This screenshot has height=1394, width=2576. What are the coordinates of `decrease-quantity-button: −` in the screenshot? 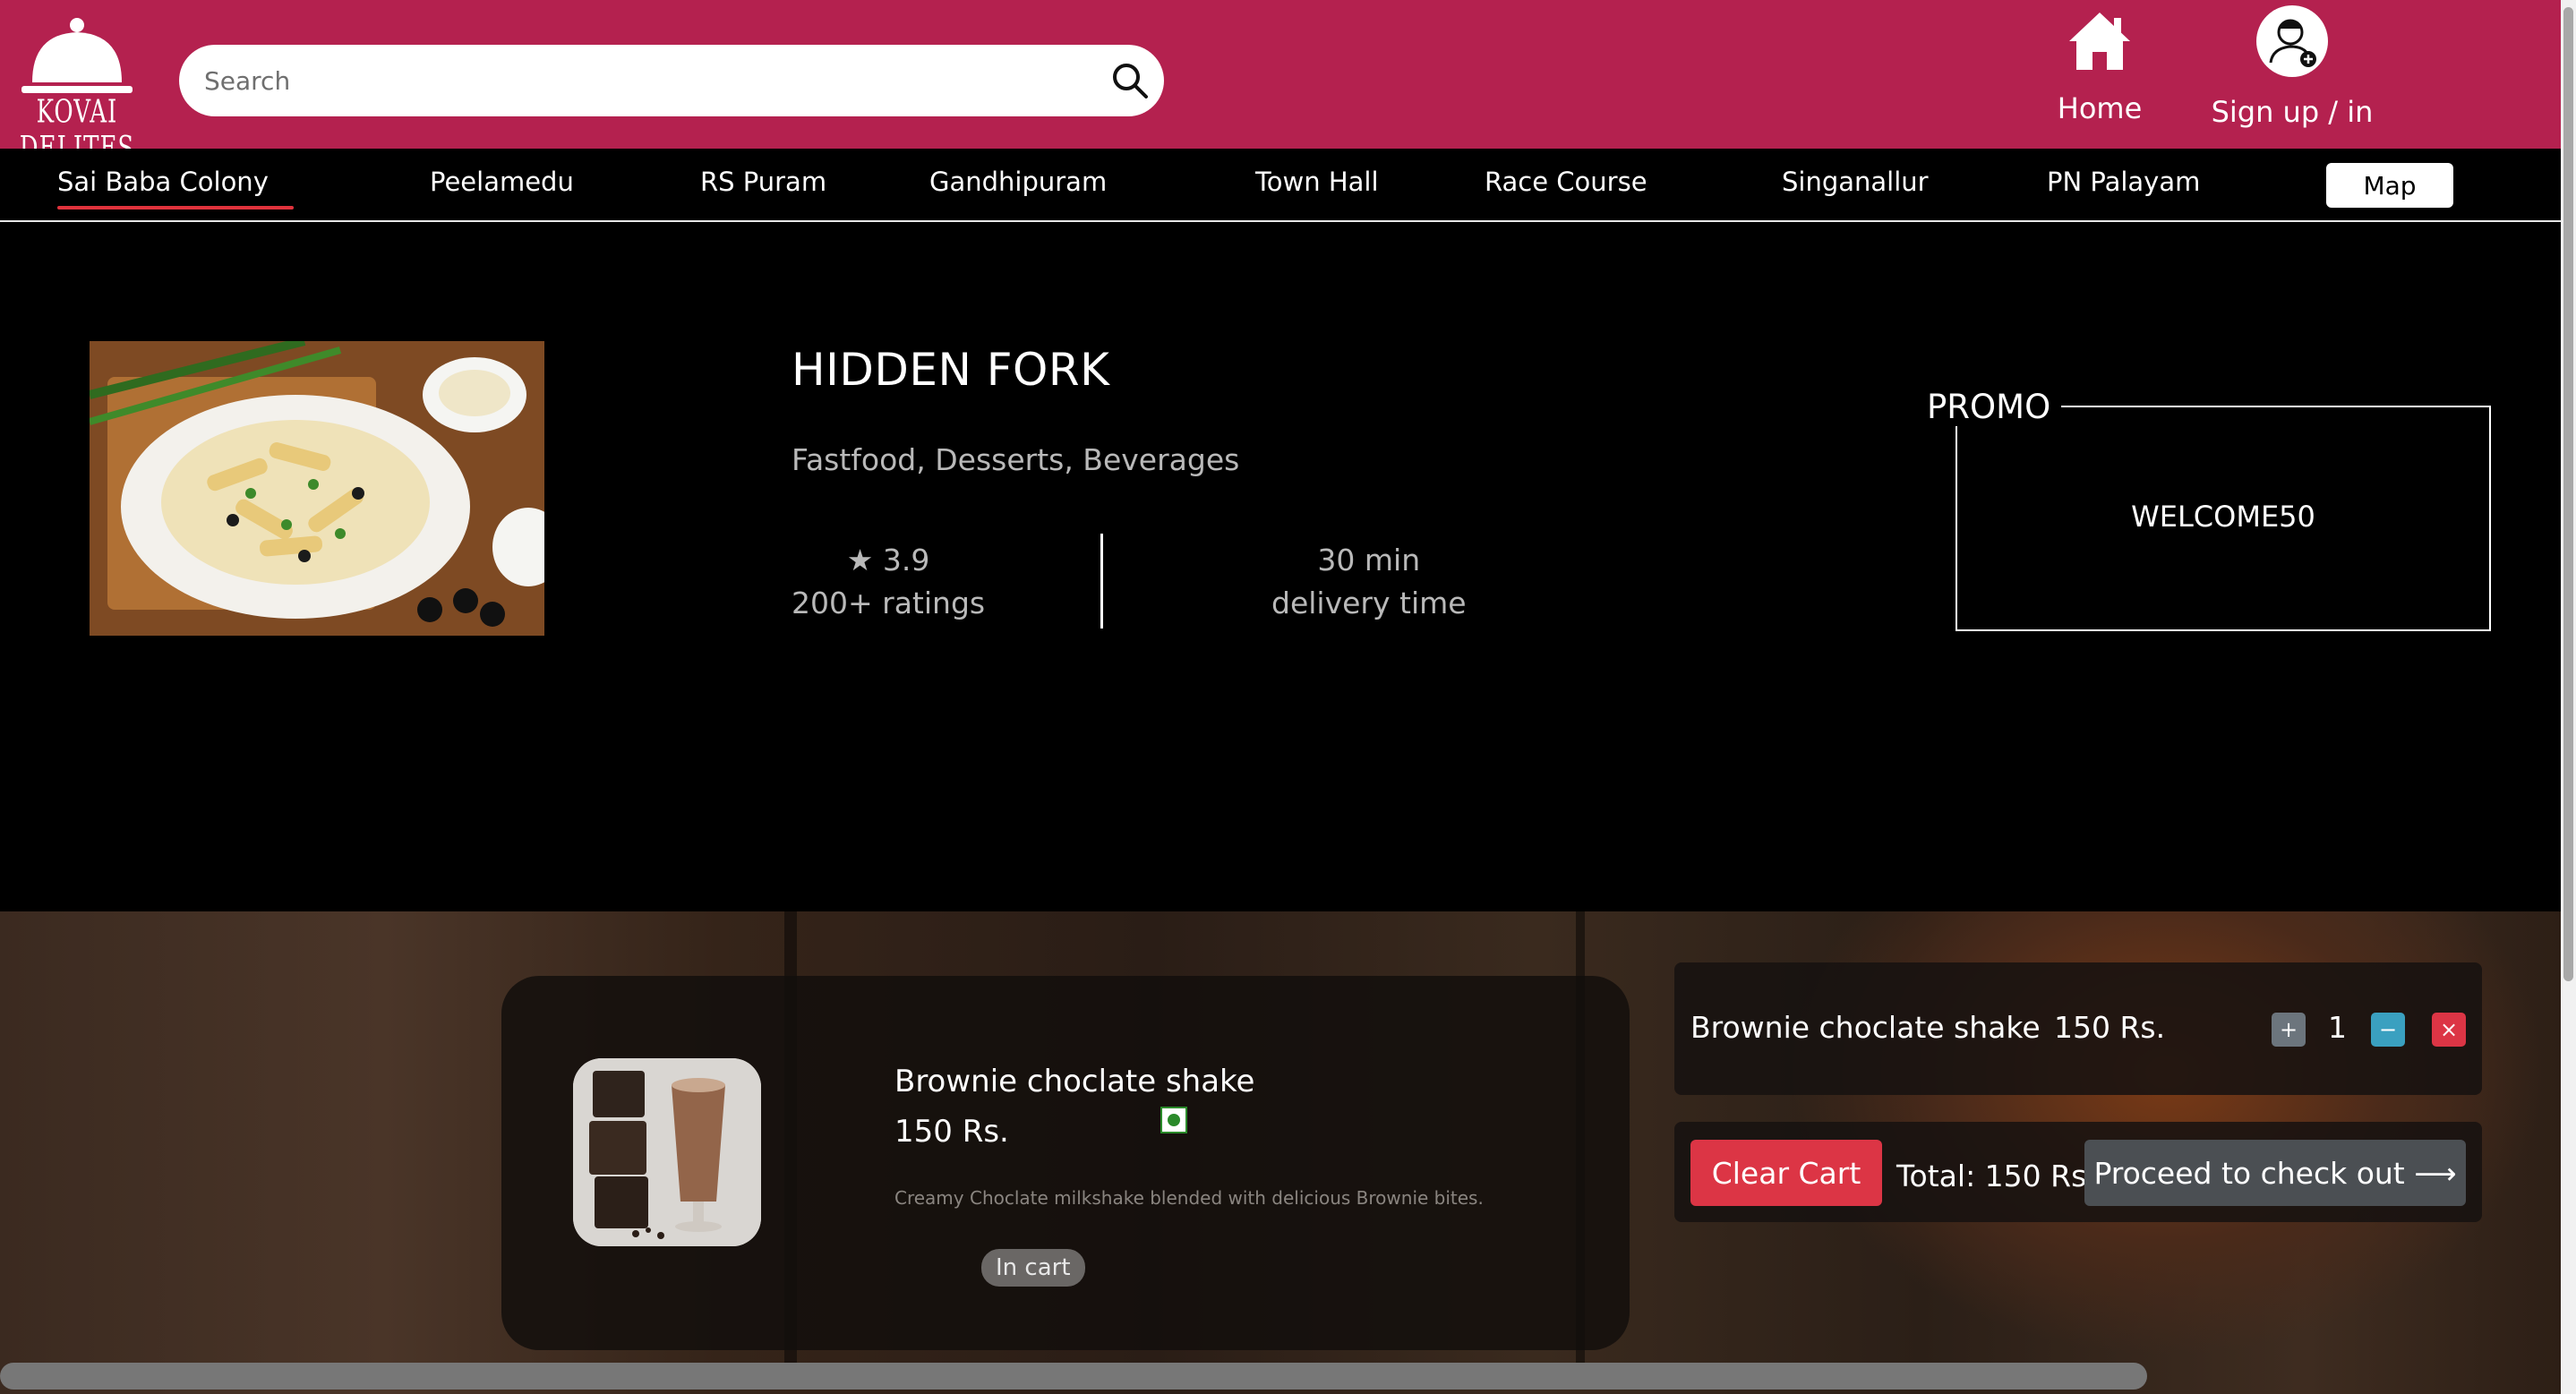 It's located at (2388, 1030).